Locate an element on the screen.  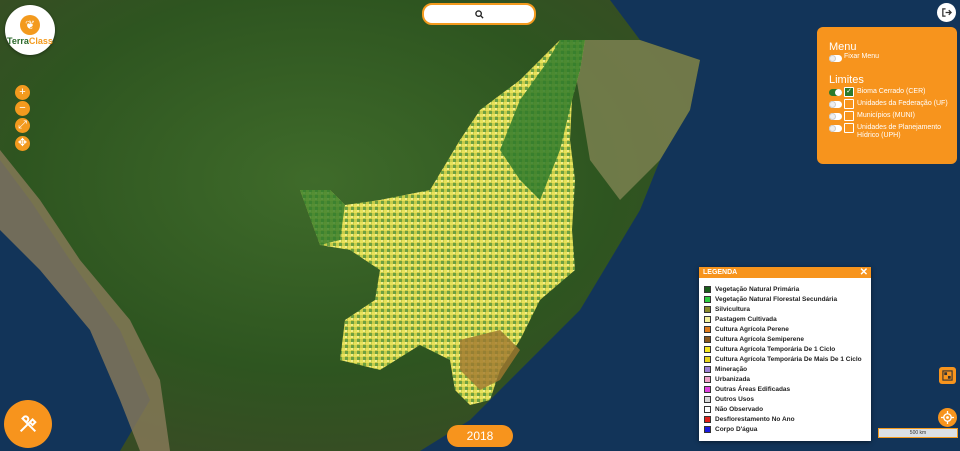
limit-checkbox-muni is located at coordinates (849, 116).